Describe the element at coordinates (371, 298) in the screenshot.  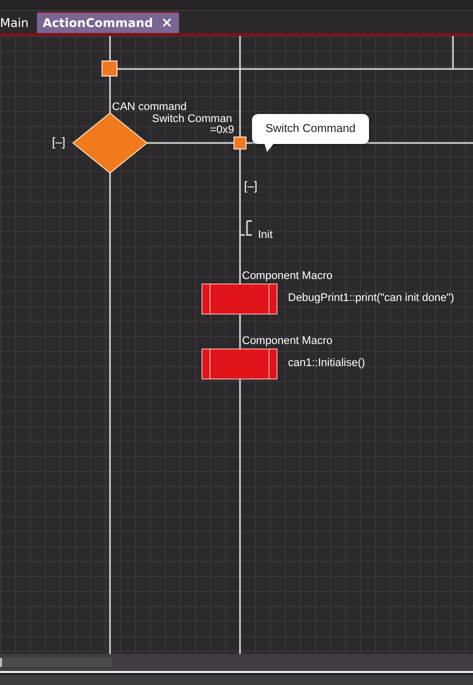
I see `macro-call: DebugPrint1::print("can init done")` at that location.